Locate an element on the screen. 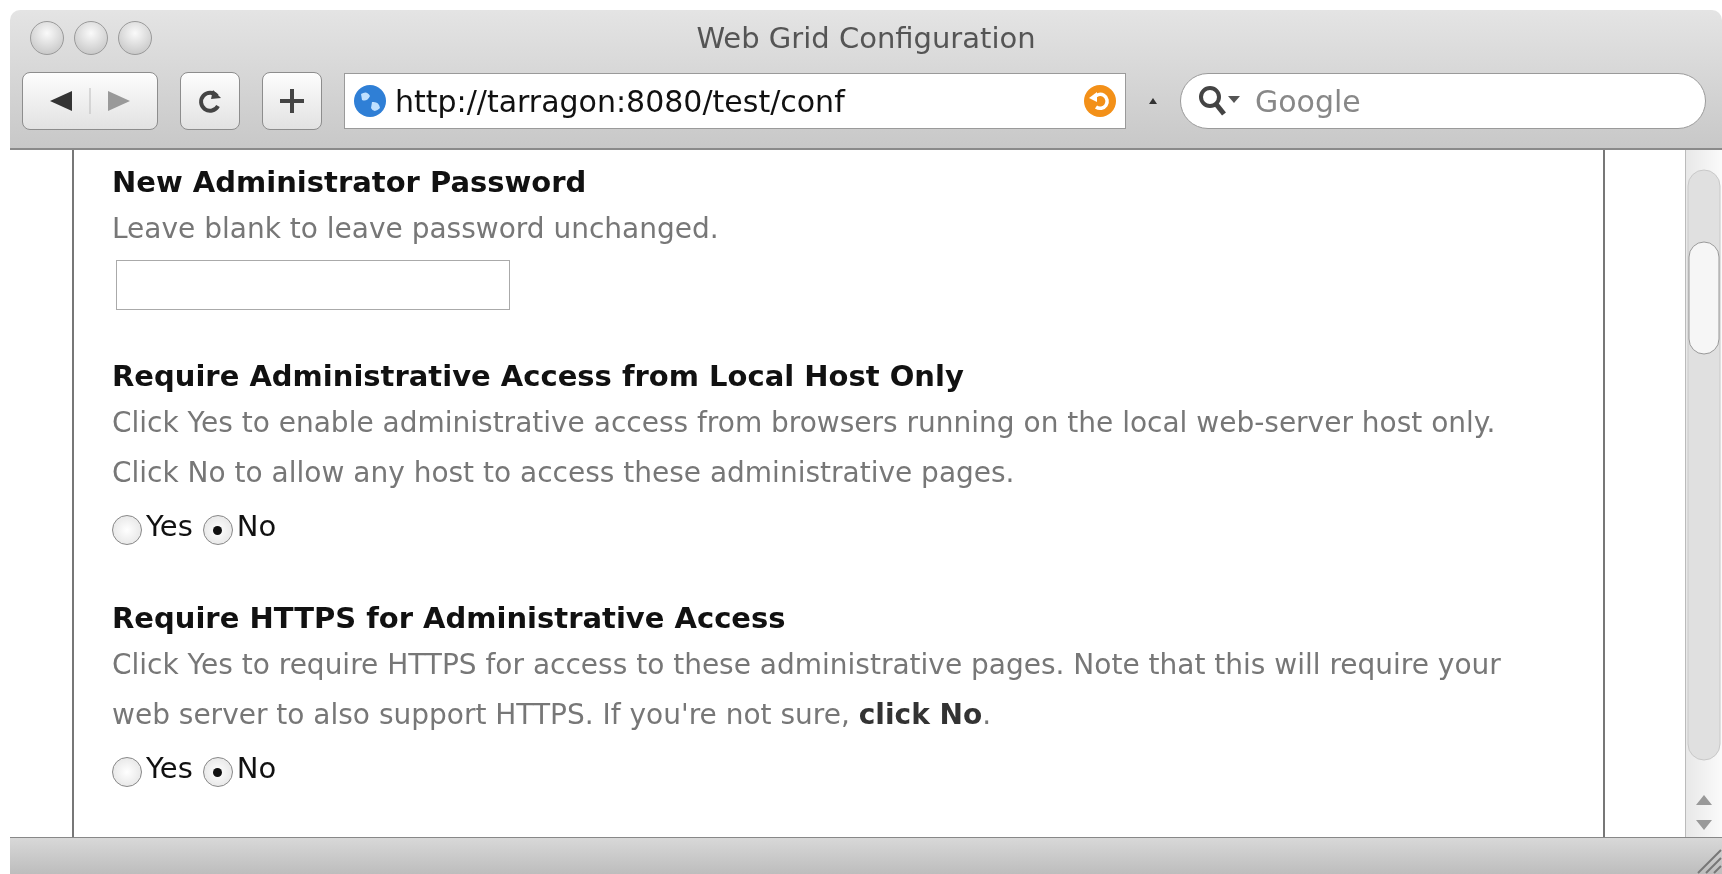  plus-icon is located at coordinates (292, 101).